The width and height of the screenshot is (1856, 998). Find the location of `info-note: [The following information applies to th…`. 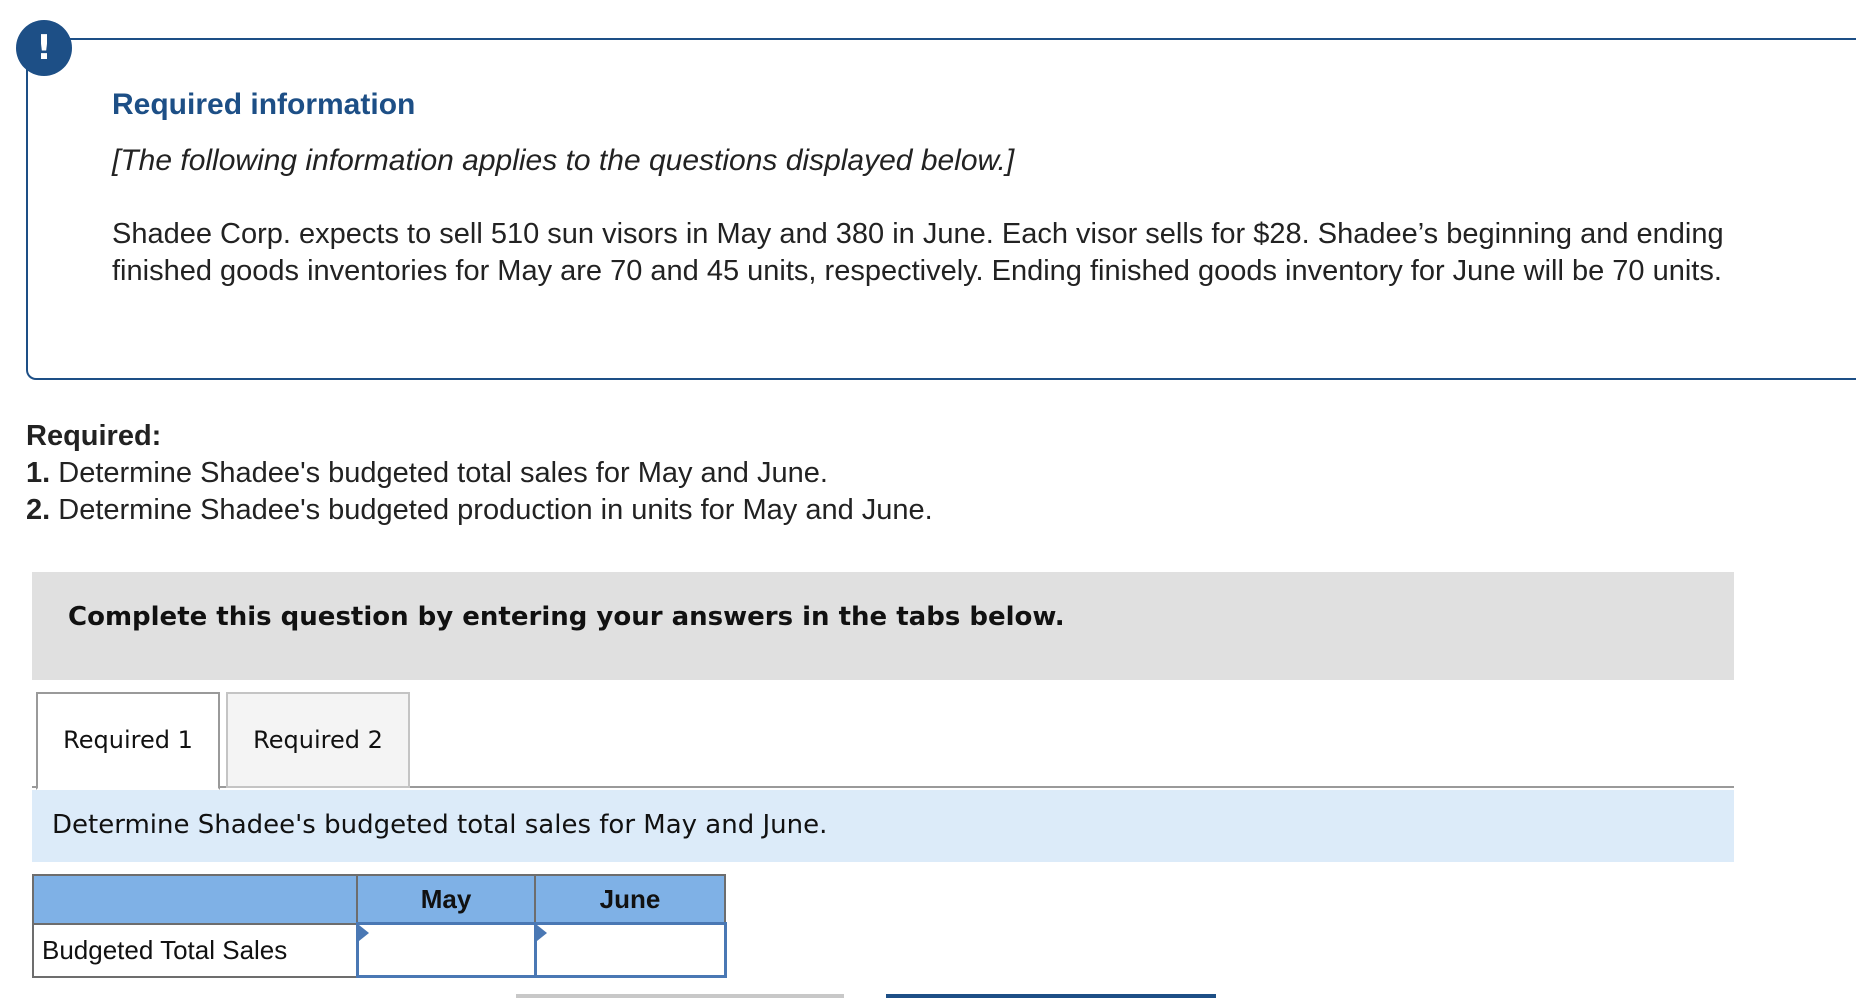

info-note: [The following information applies to th… is located at coordinates (563, 160).